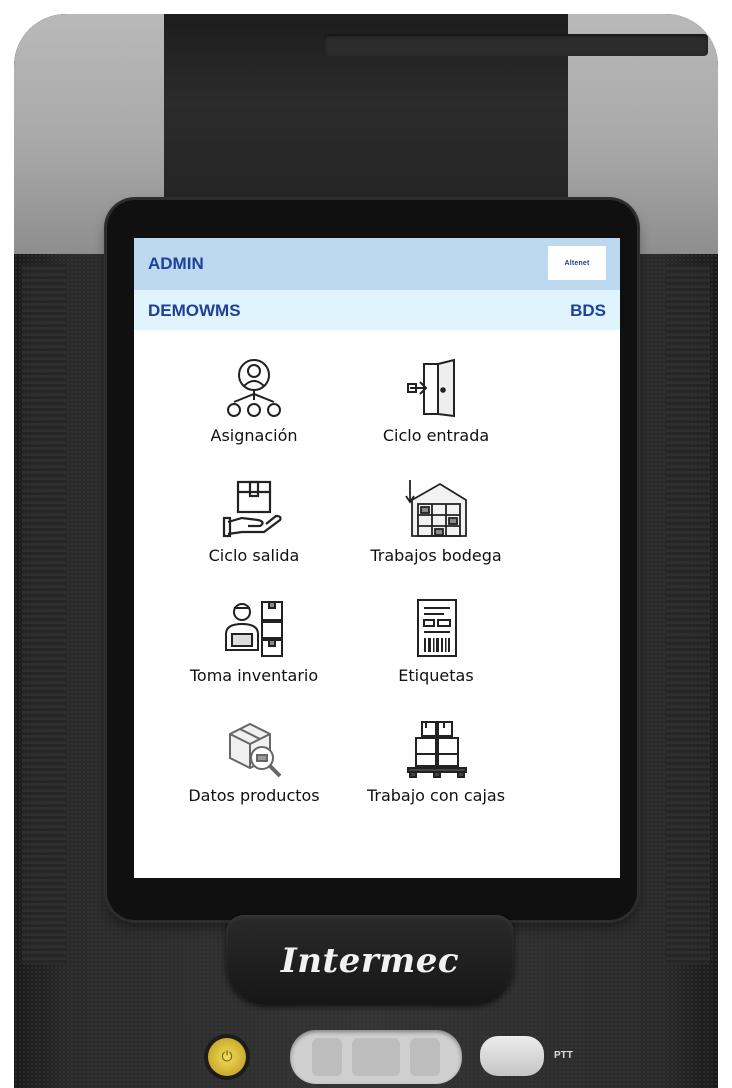 The image size is (732, 1088). I want to click on brand-logo: Intermec, so click(370, 961).